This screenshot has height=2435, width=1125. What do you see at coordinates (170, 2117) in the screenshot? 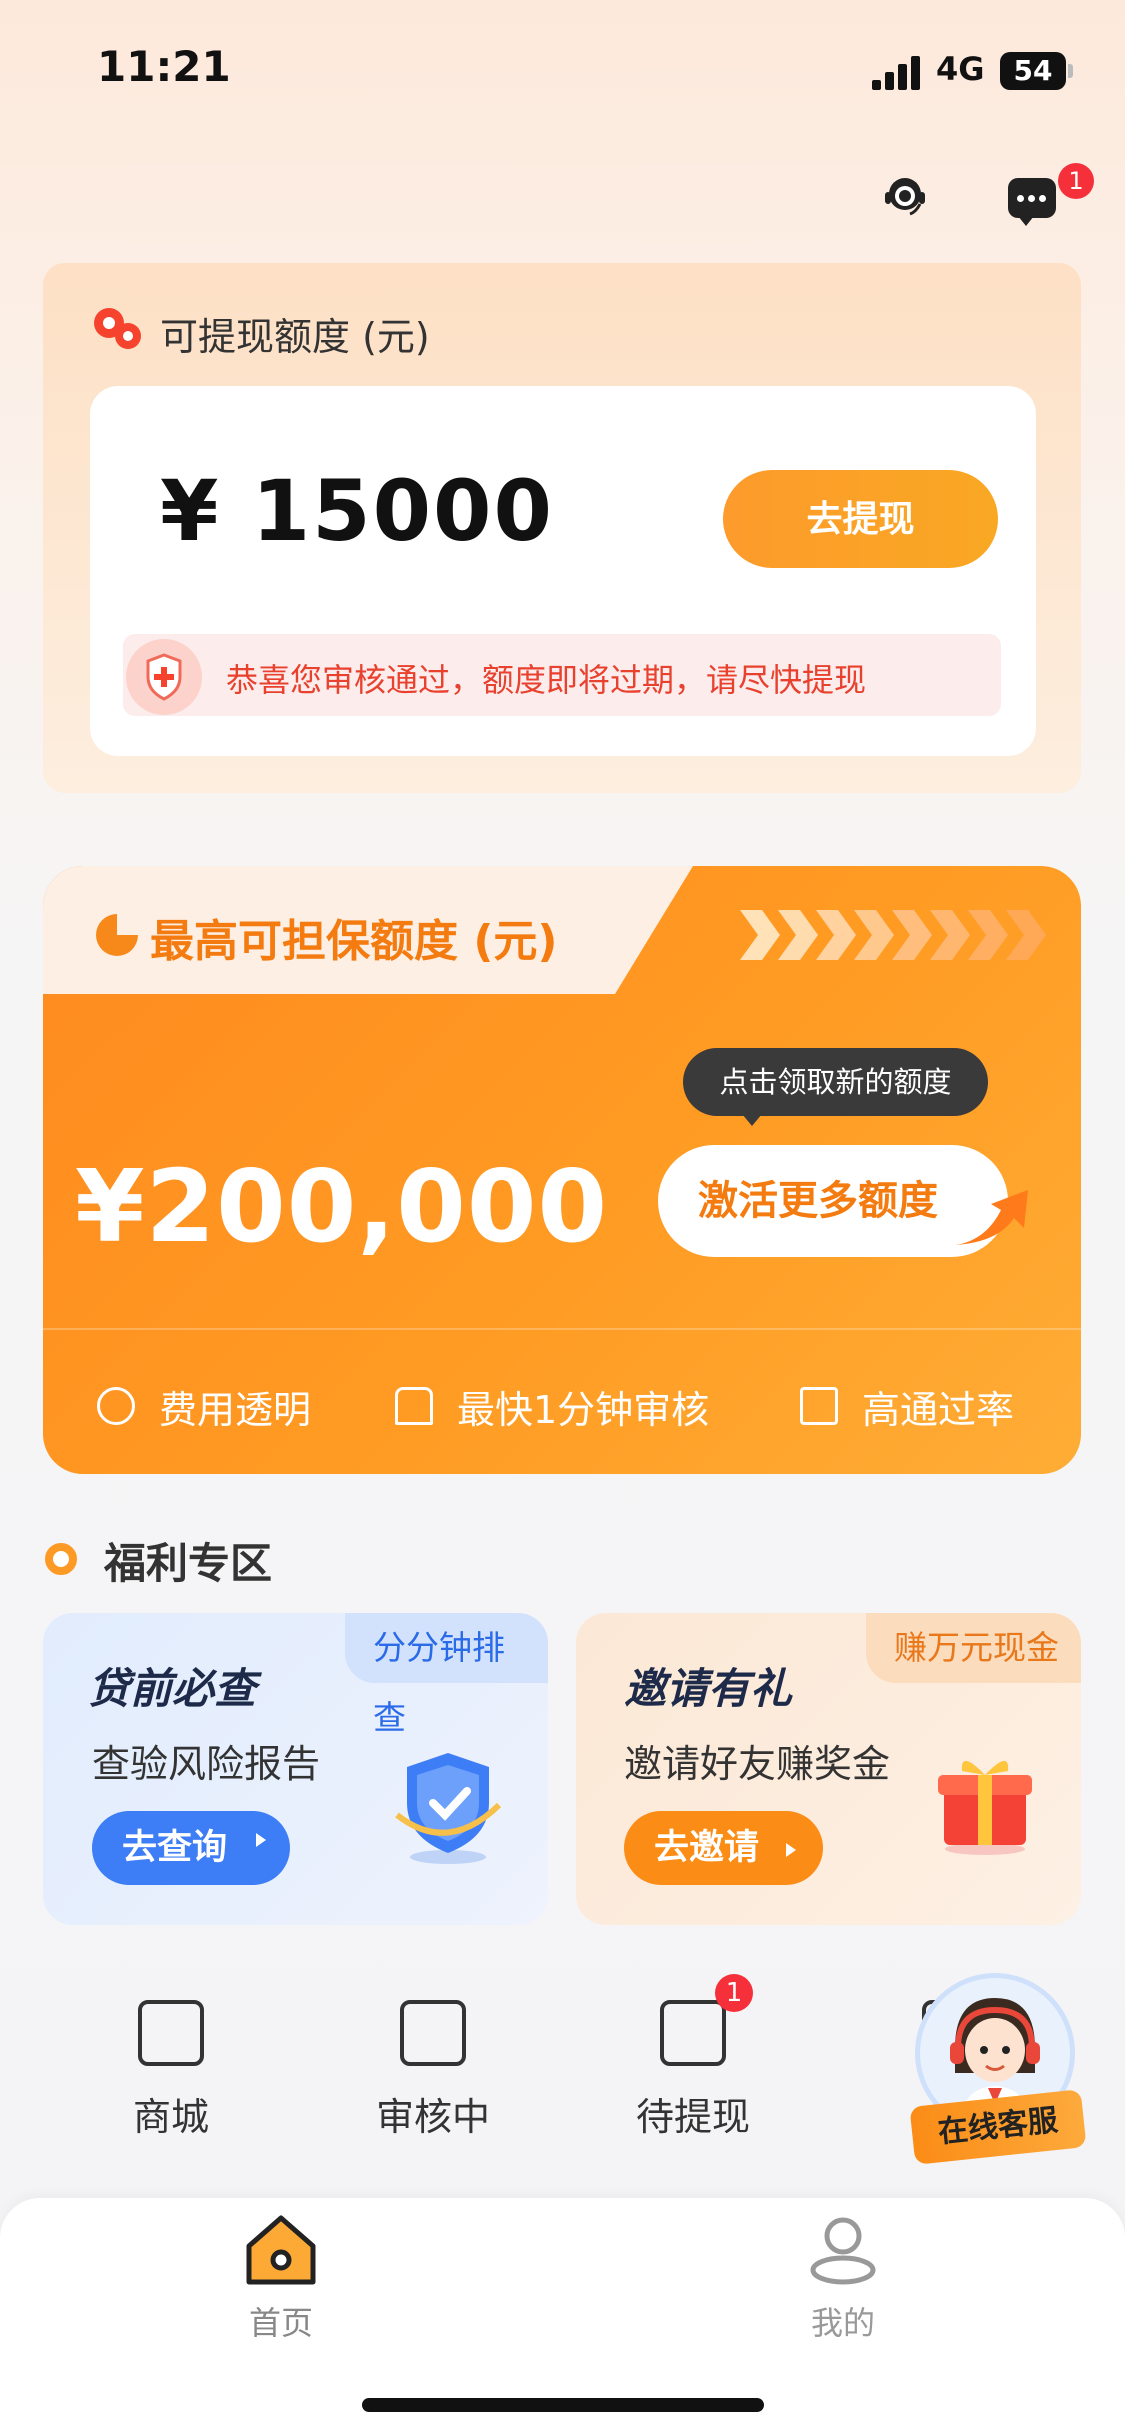
I see `nav-label: 商城` at bounding box center [170, 2117].